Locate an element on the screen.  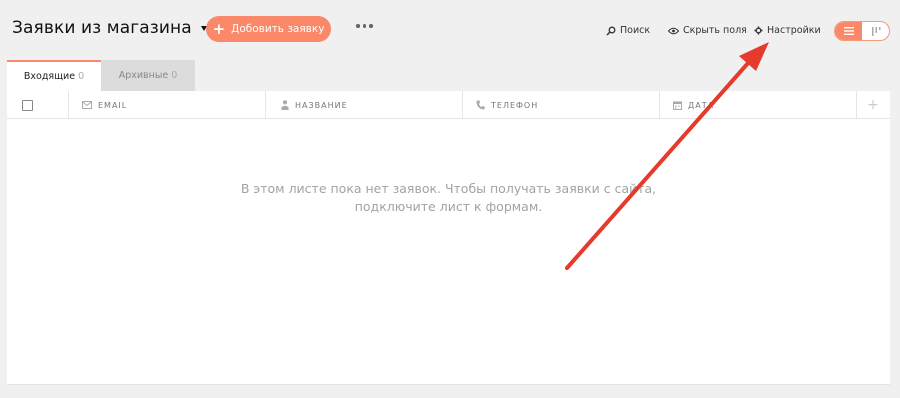
list-view-button is located at coordinates (848, 31).